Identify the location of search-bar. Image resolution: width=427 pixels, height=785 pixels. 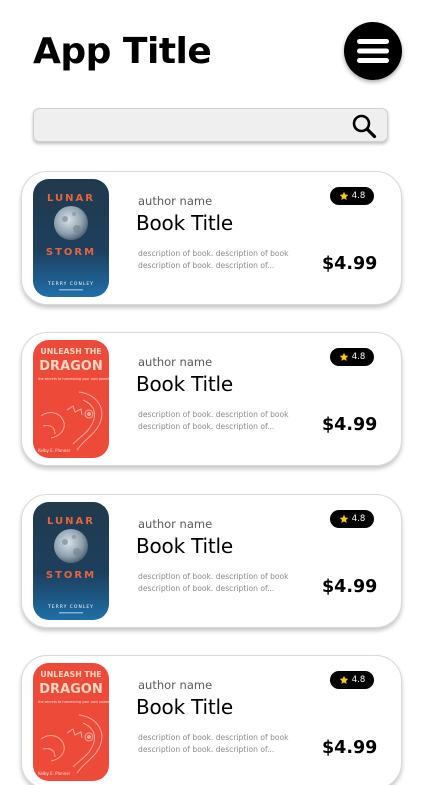
(210, 125).